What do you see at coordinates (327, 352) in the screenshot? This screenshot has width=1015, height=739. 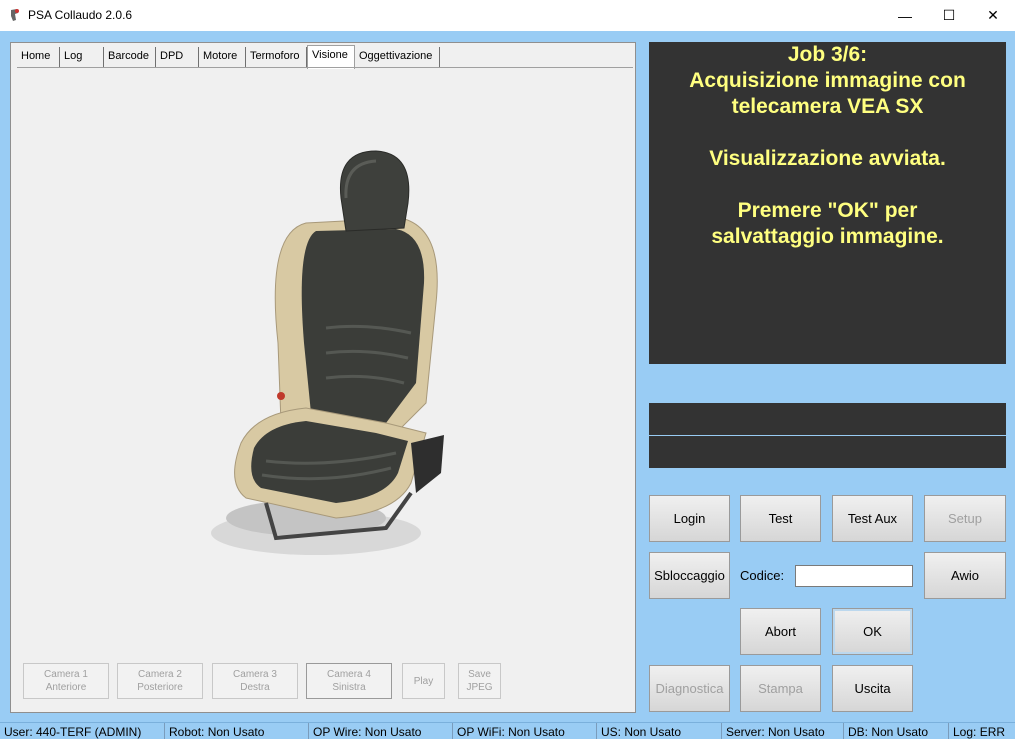 I see `car-seat-image` at bounding box center [327, 352].